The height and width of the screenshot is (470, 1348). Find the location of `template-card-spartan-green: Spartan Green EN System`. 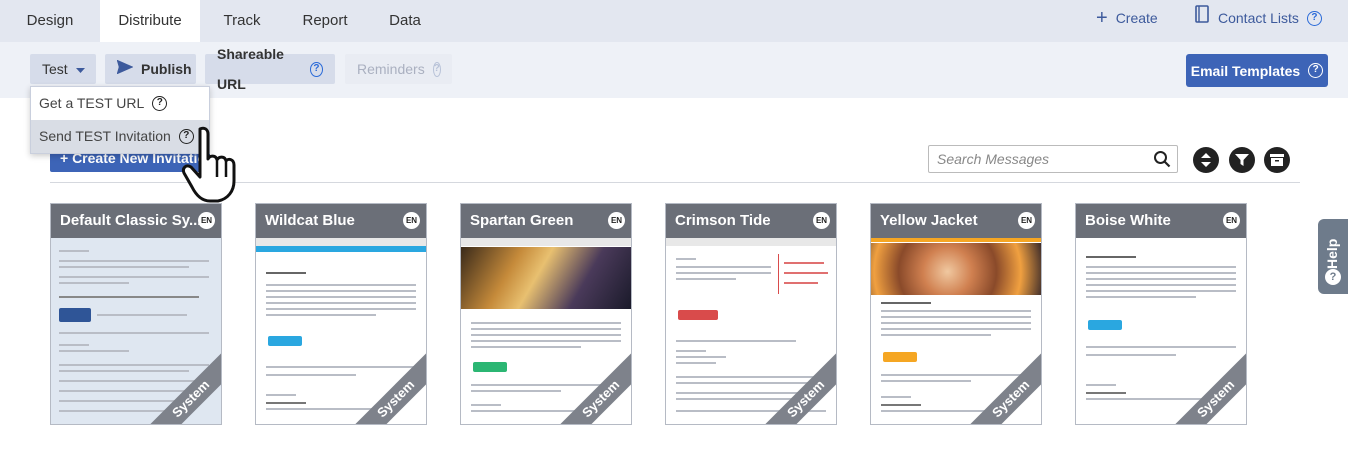

template-card-spartan-green: Spartan Green EN System is located at coordinates (546, 314).